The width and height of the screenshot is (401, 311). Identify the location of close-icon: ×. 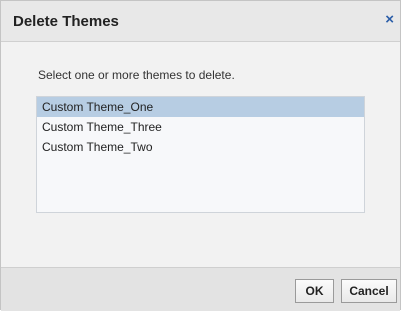
(389, 20).